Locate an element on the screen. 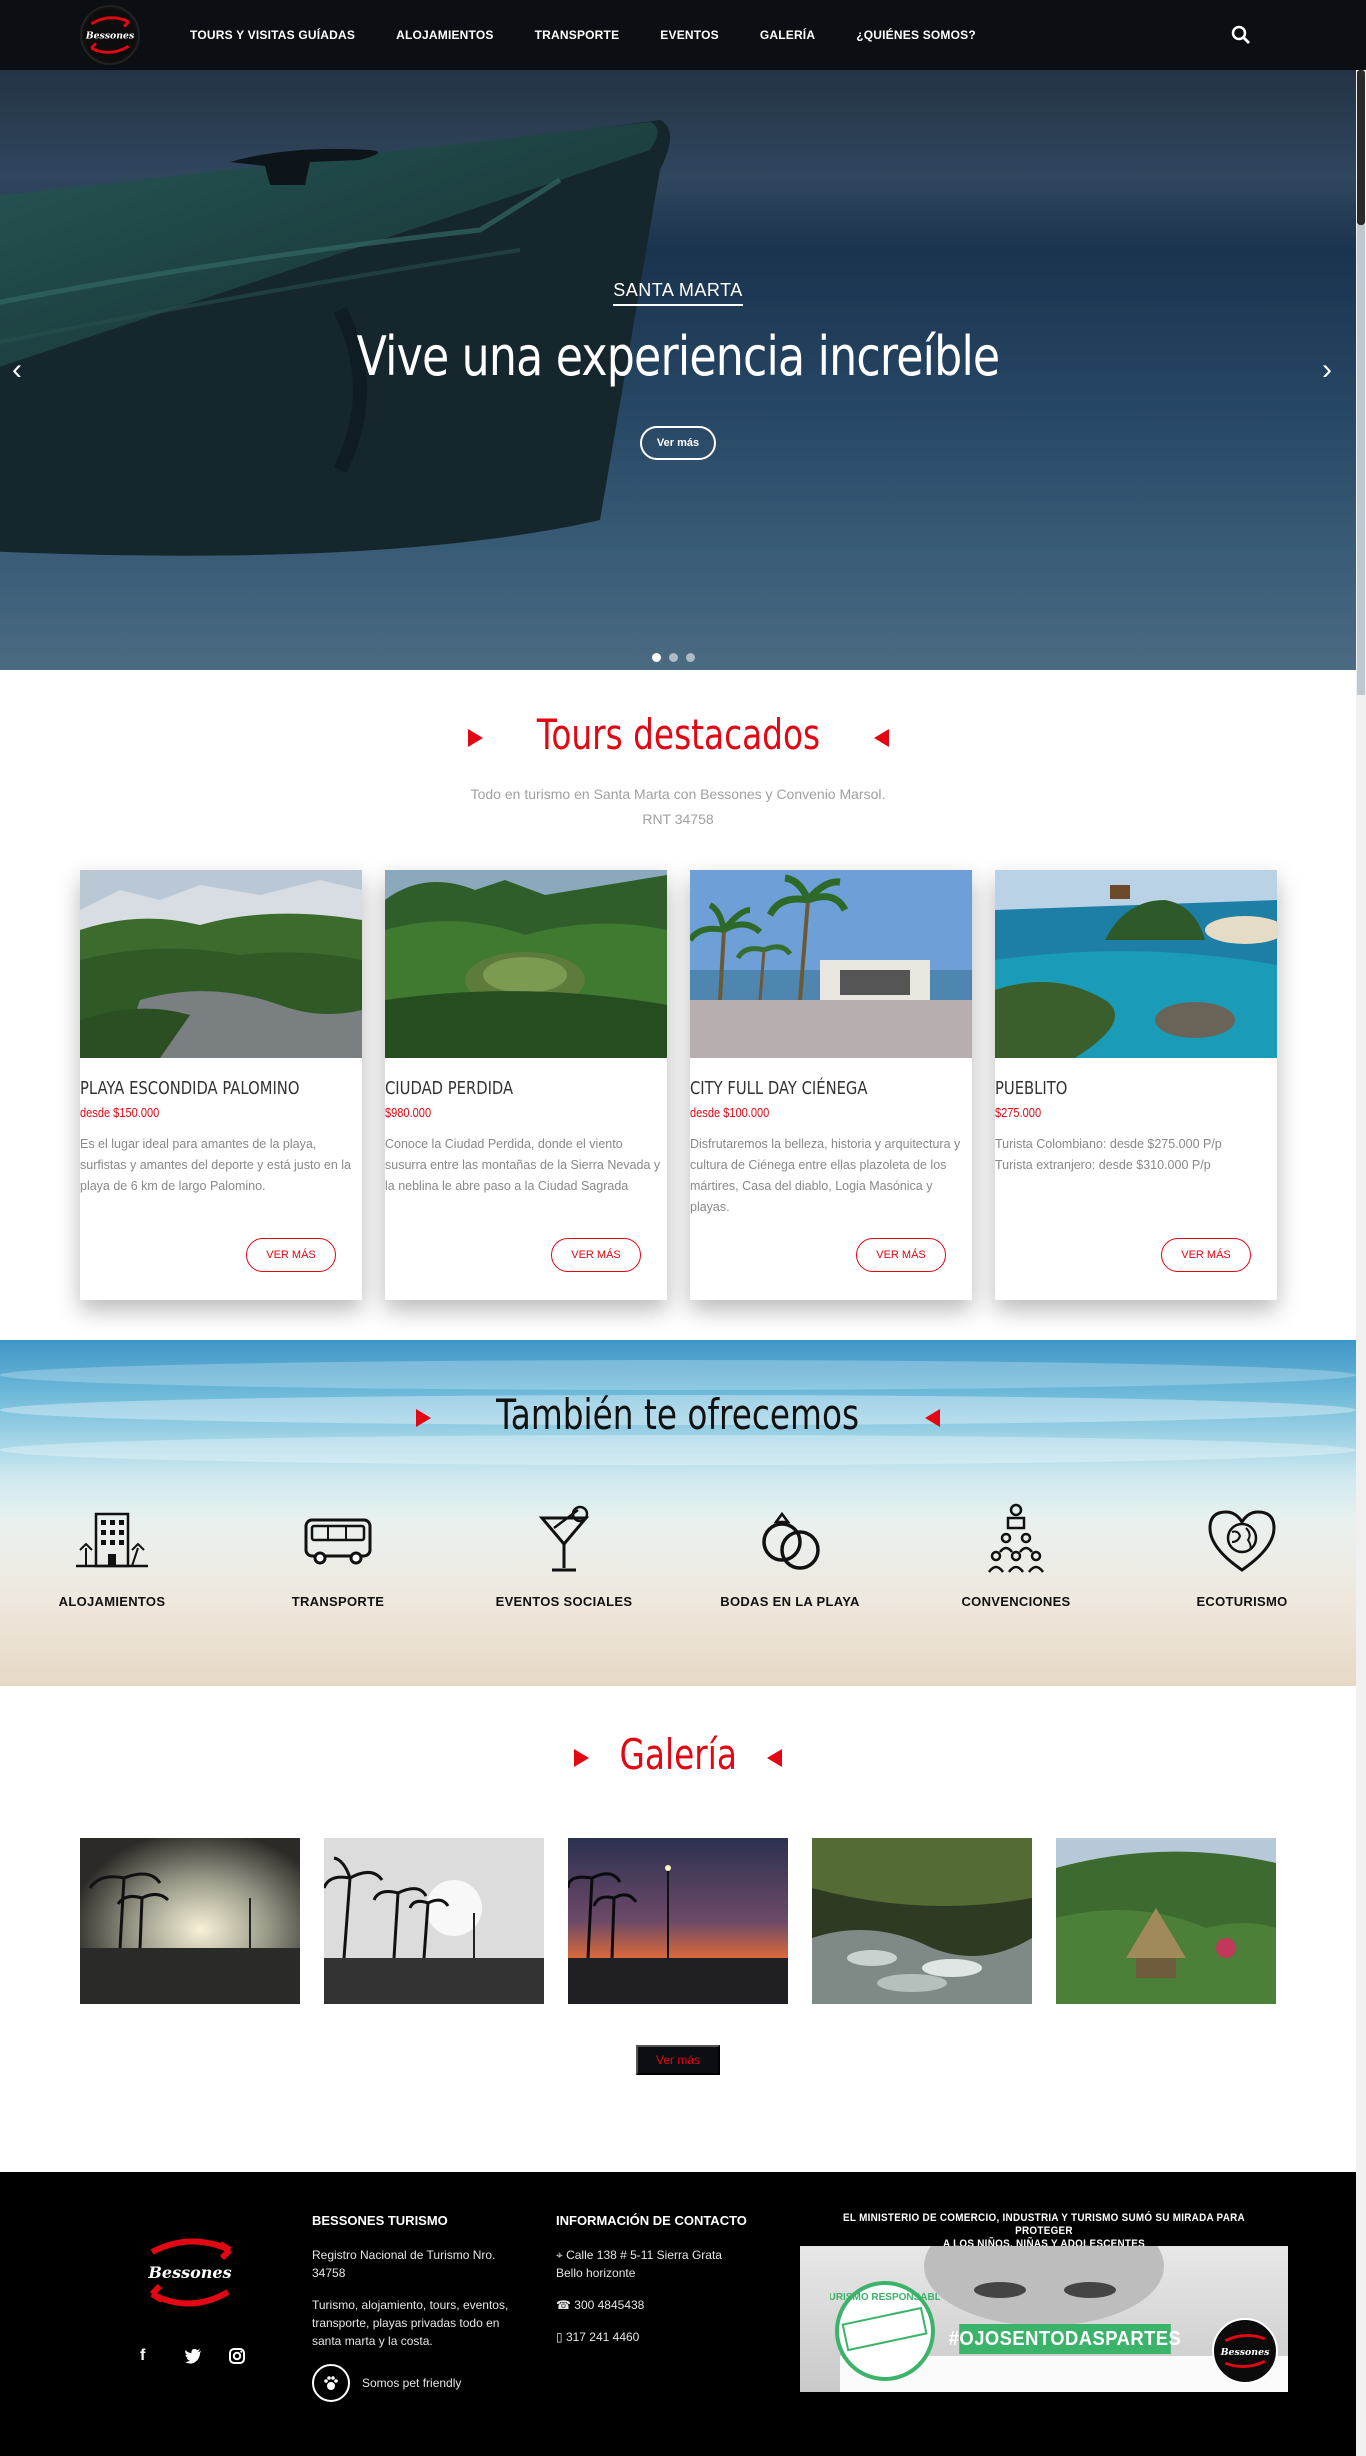  gallery-section-title: Galería is located at coordinates (678, 1754).